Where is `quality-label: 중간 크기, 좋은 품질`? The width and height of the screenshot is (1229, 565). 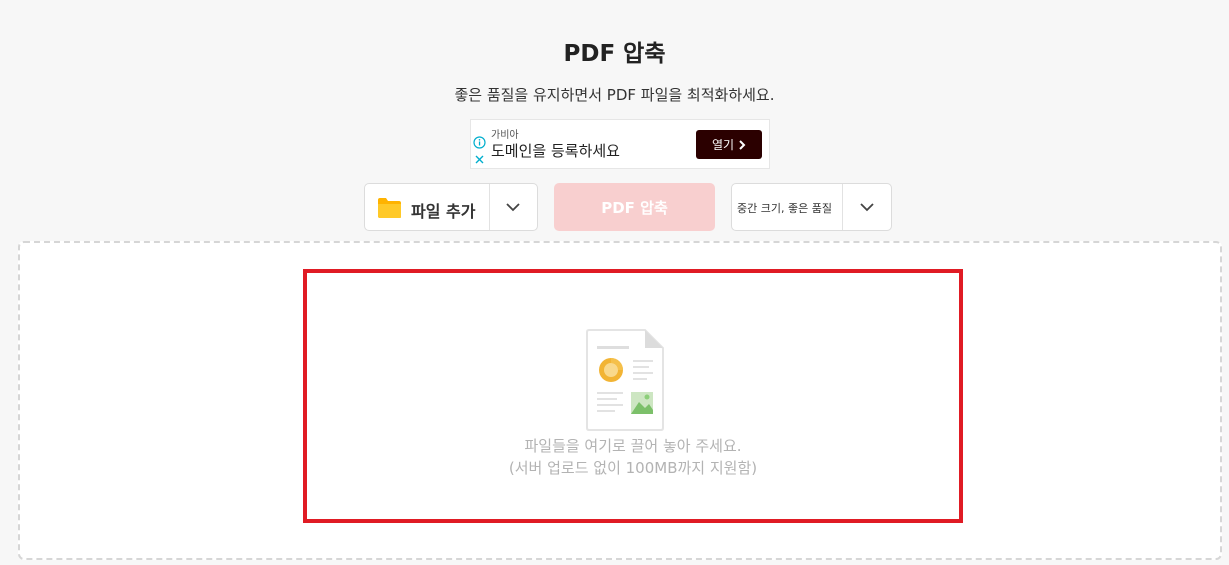
quality-label: 중간 크기, 좋은 품질 is located at coordinates (784, 208).